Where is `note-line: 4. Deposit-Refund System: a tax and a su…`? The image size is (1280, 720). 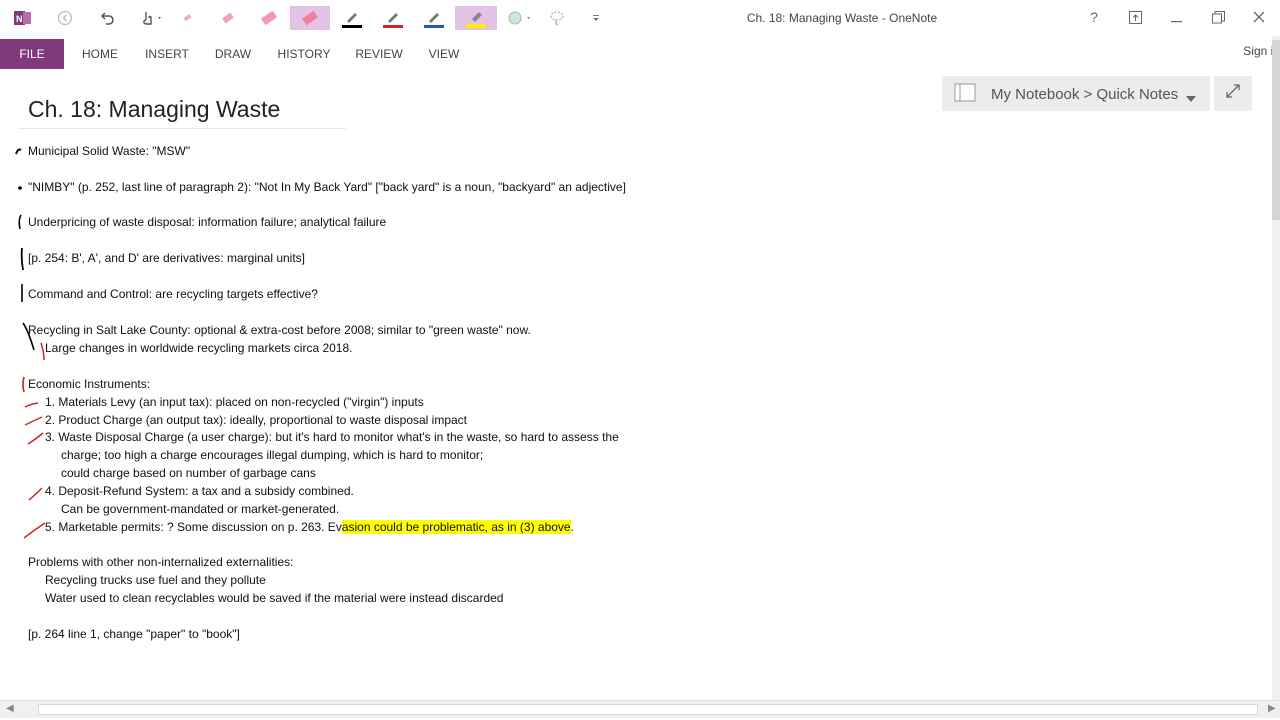
note-line: 4. Deposit-Refund System: a tax and a su… is located at coordinates (199, 491).